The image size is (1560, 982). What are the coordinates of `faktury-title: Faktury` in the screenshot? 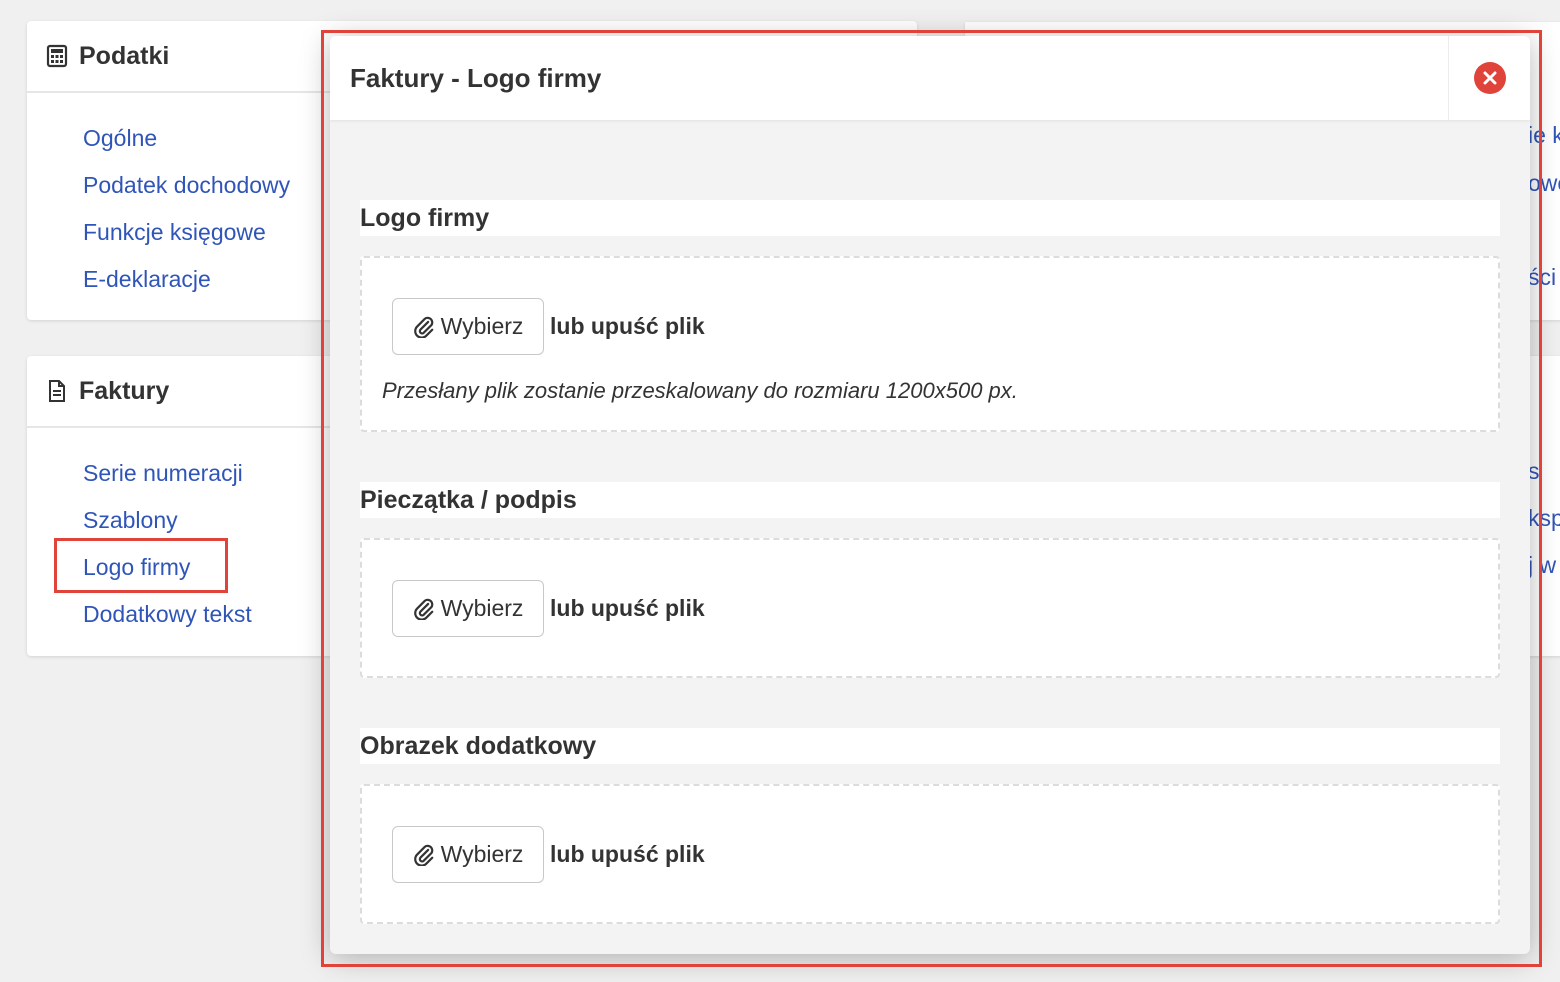 It's located at (124, 390).